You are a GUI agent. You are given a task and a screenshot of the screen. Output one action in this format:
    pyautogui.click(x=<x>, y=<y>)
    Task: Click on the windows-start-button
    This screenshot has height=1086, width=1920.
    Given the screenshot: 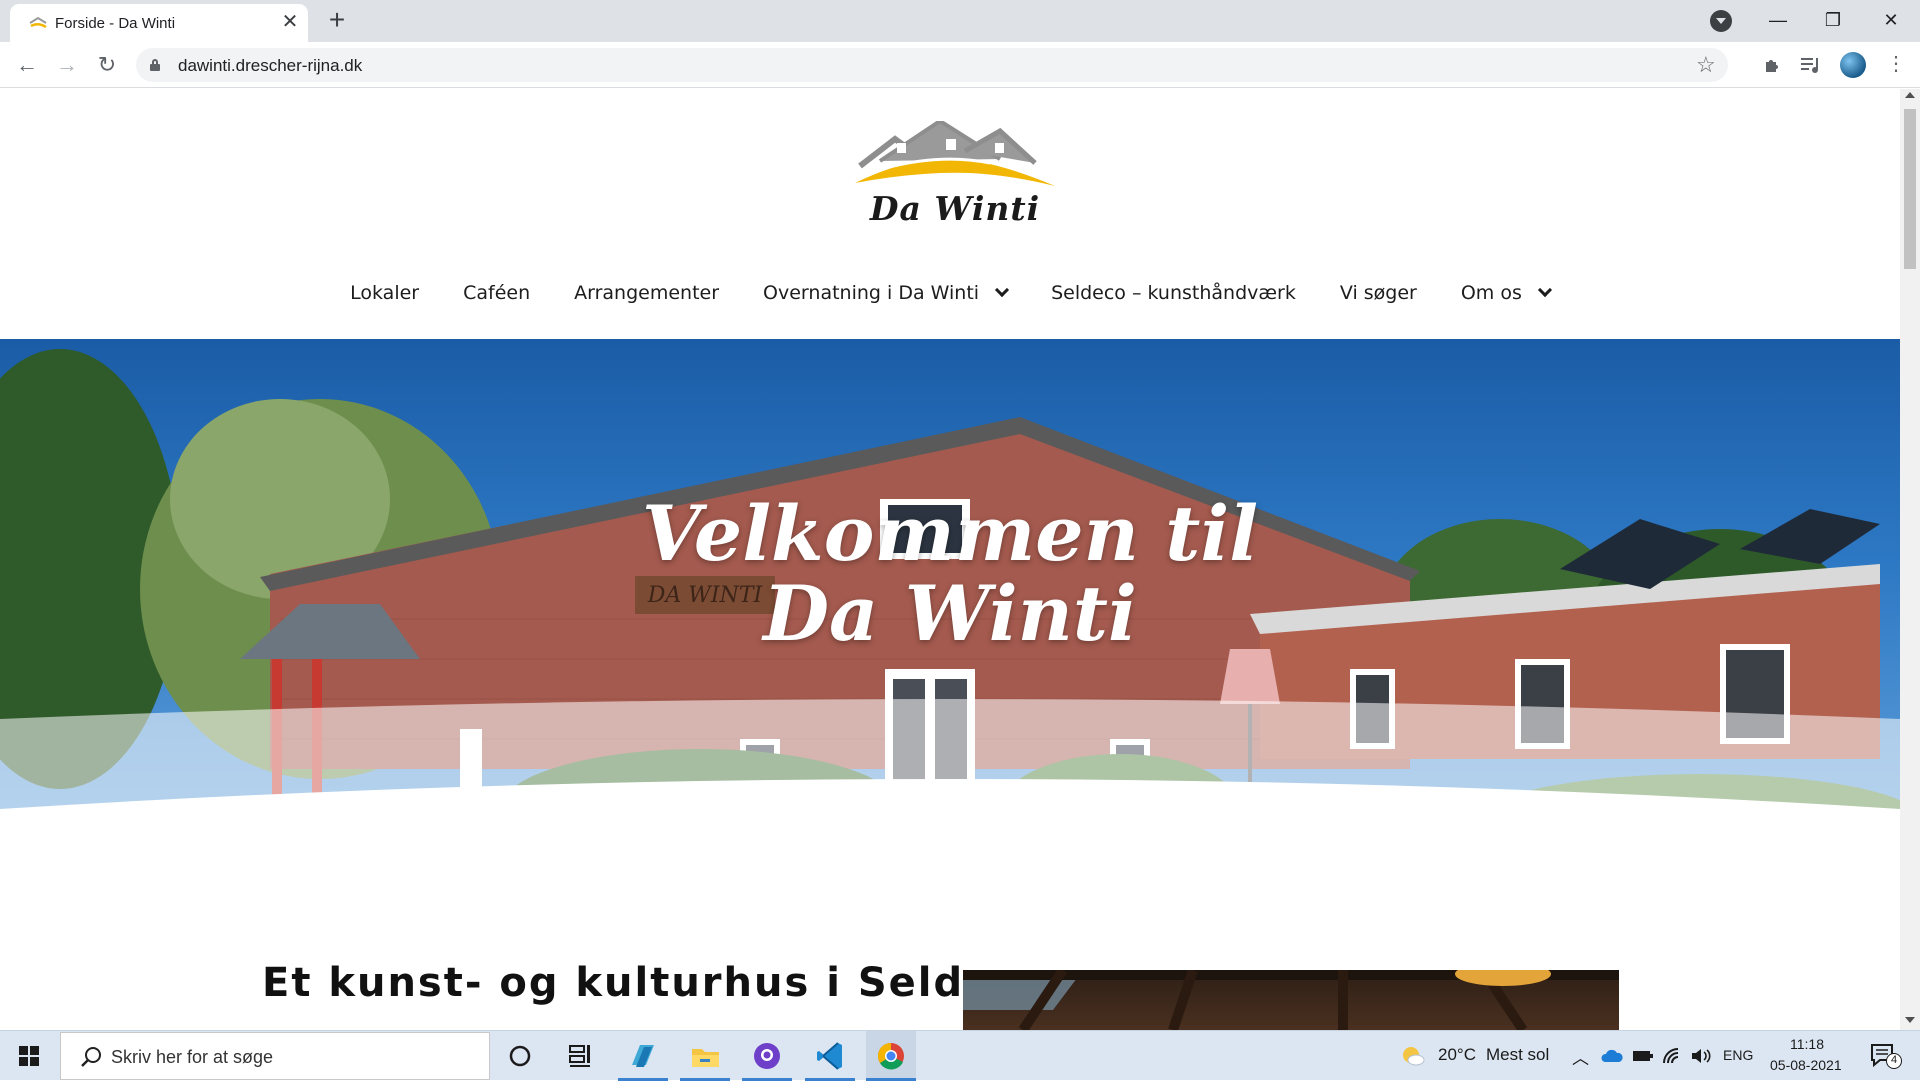 What is the action you would take?
    pyautogui.click(x=29, y=1056)
    